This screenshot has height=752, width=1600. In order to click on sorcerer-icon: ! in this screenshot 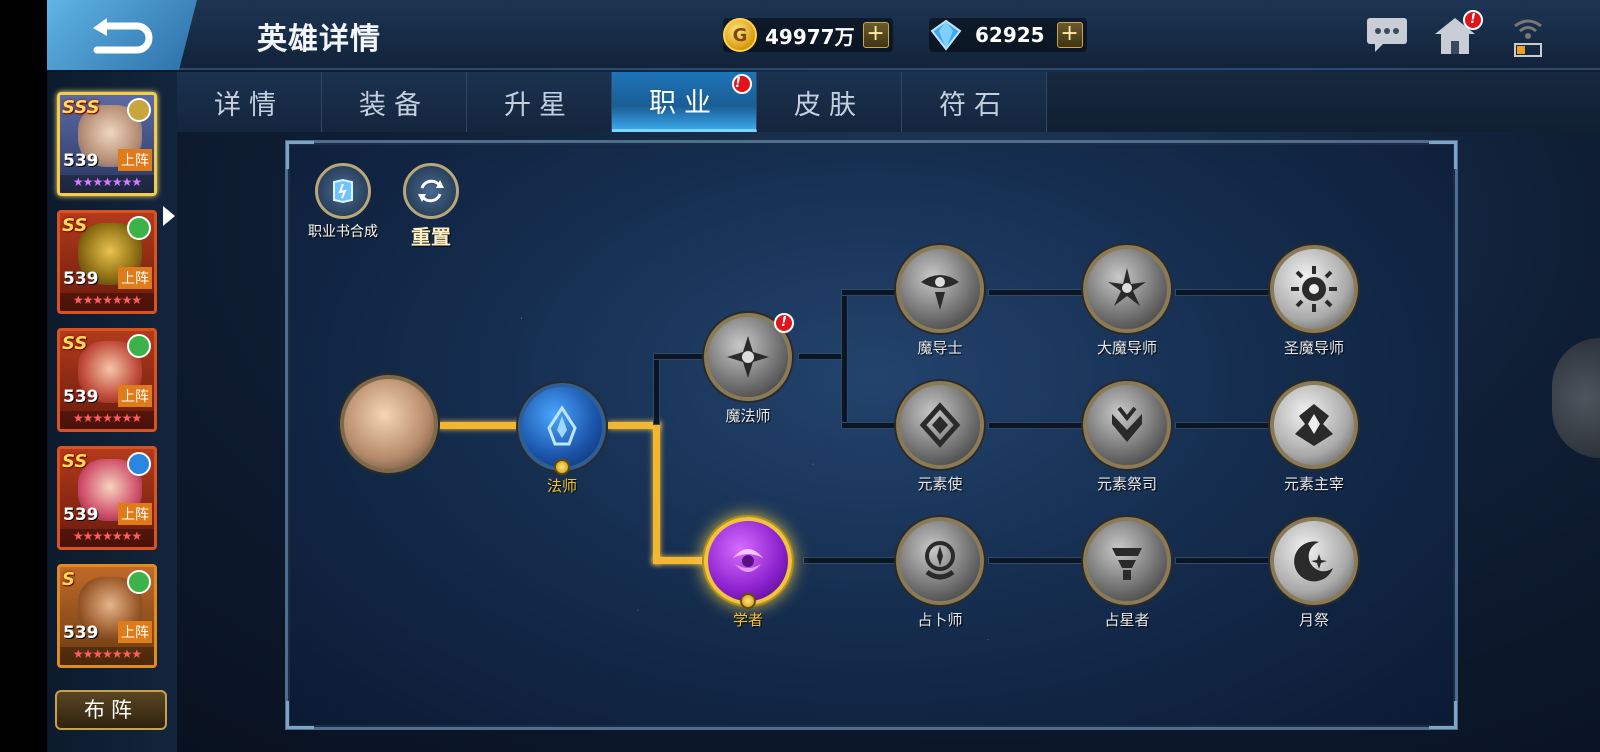, I will do `click(749, 357)`.